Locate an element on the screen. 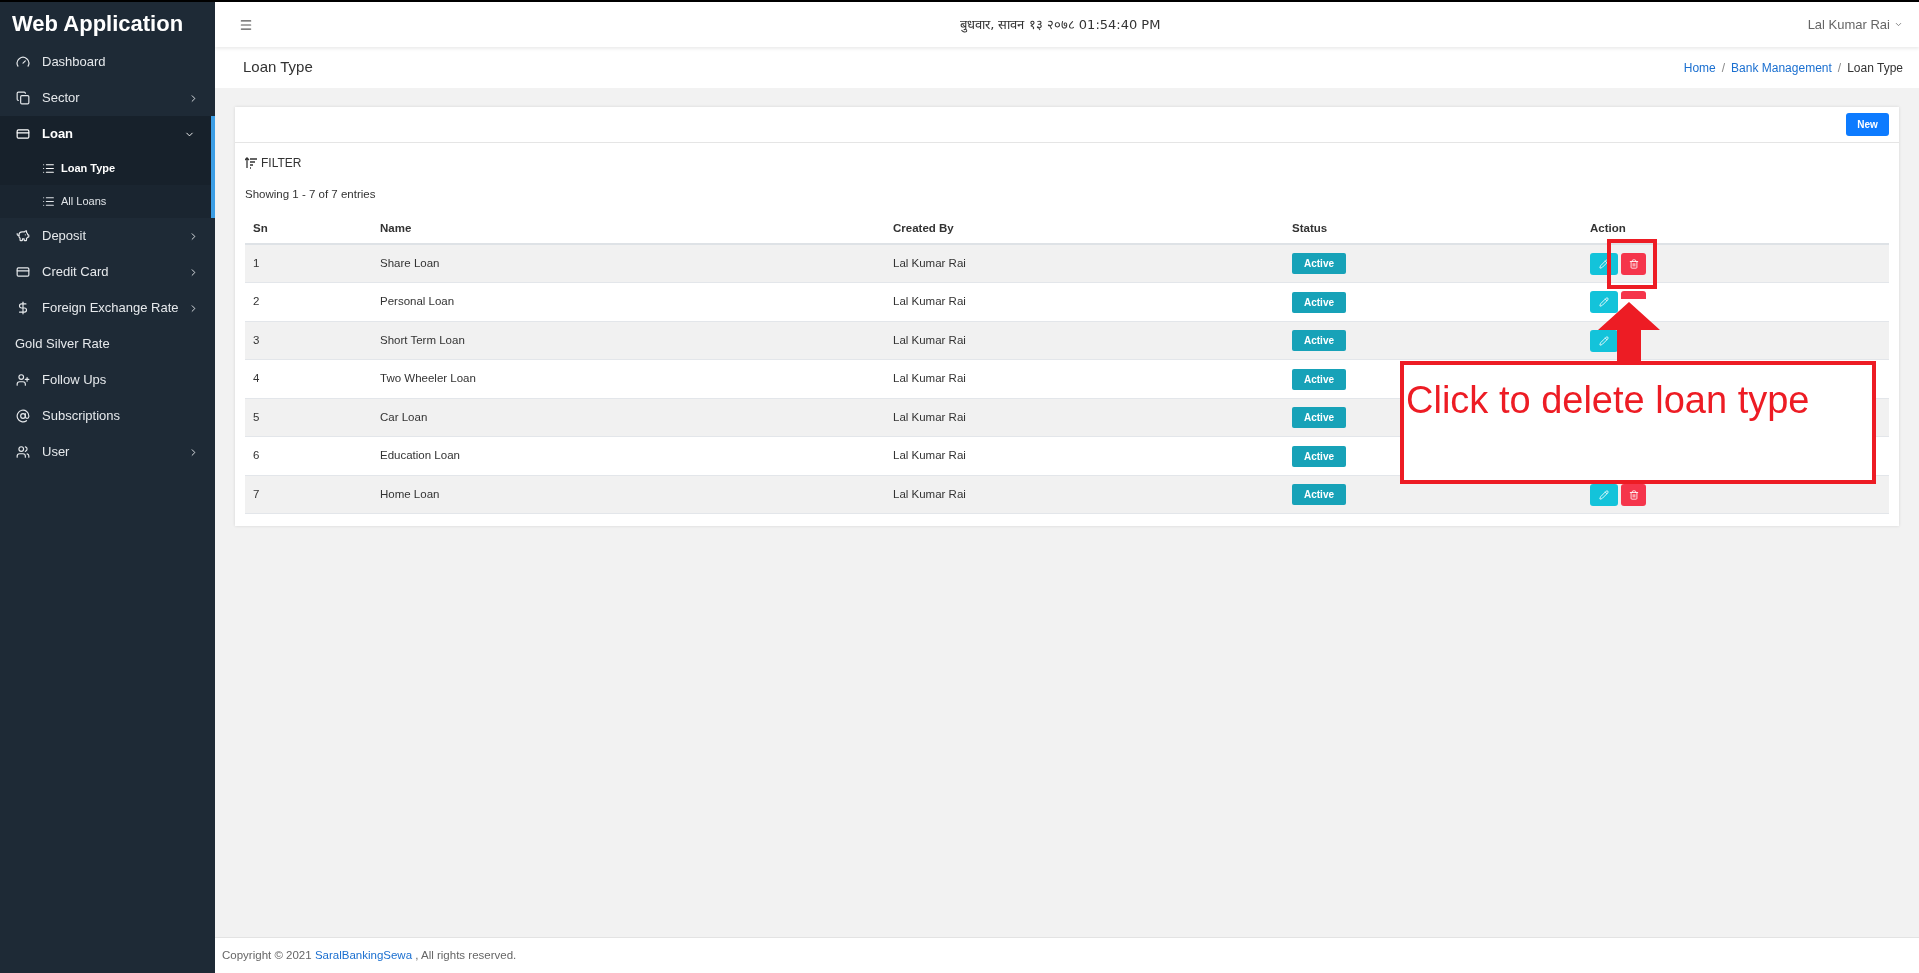 The image size is (1919, 973). entries-info: Showing 1 - 7 of 7 entries is located at coordinates (311, 194).